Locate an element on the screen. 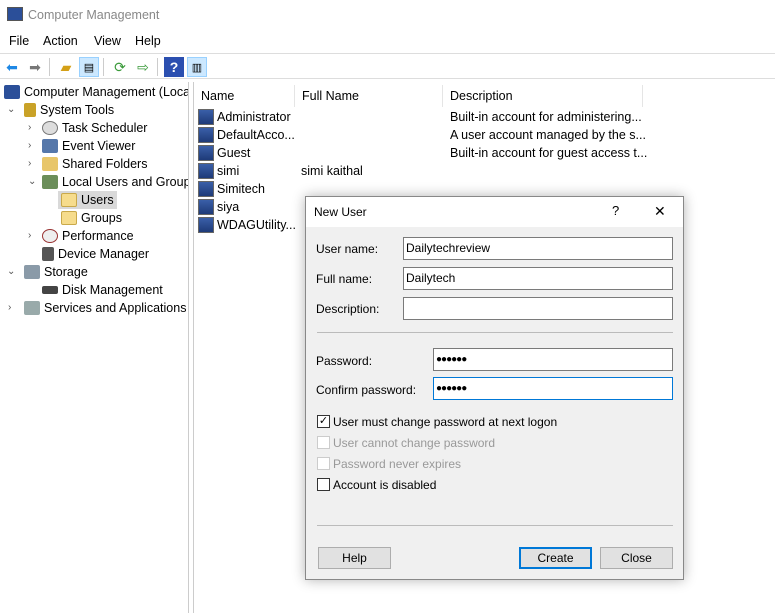 The image size is (775, 613). device-manager-icon is located at coordinates (48, 254).